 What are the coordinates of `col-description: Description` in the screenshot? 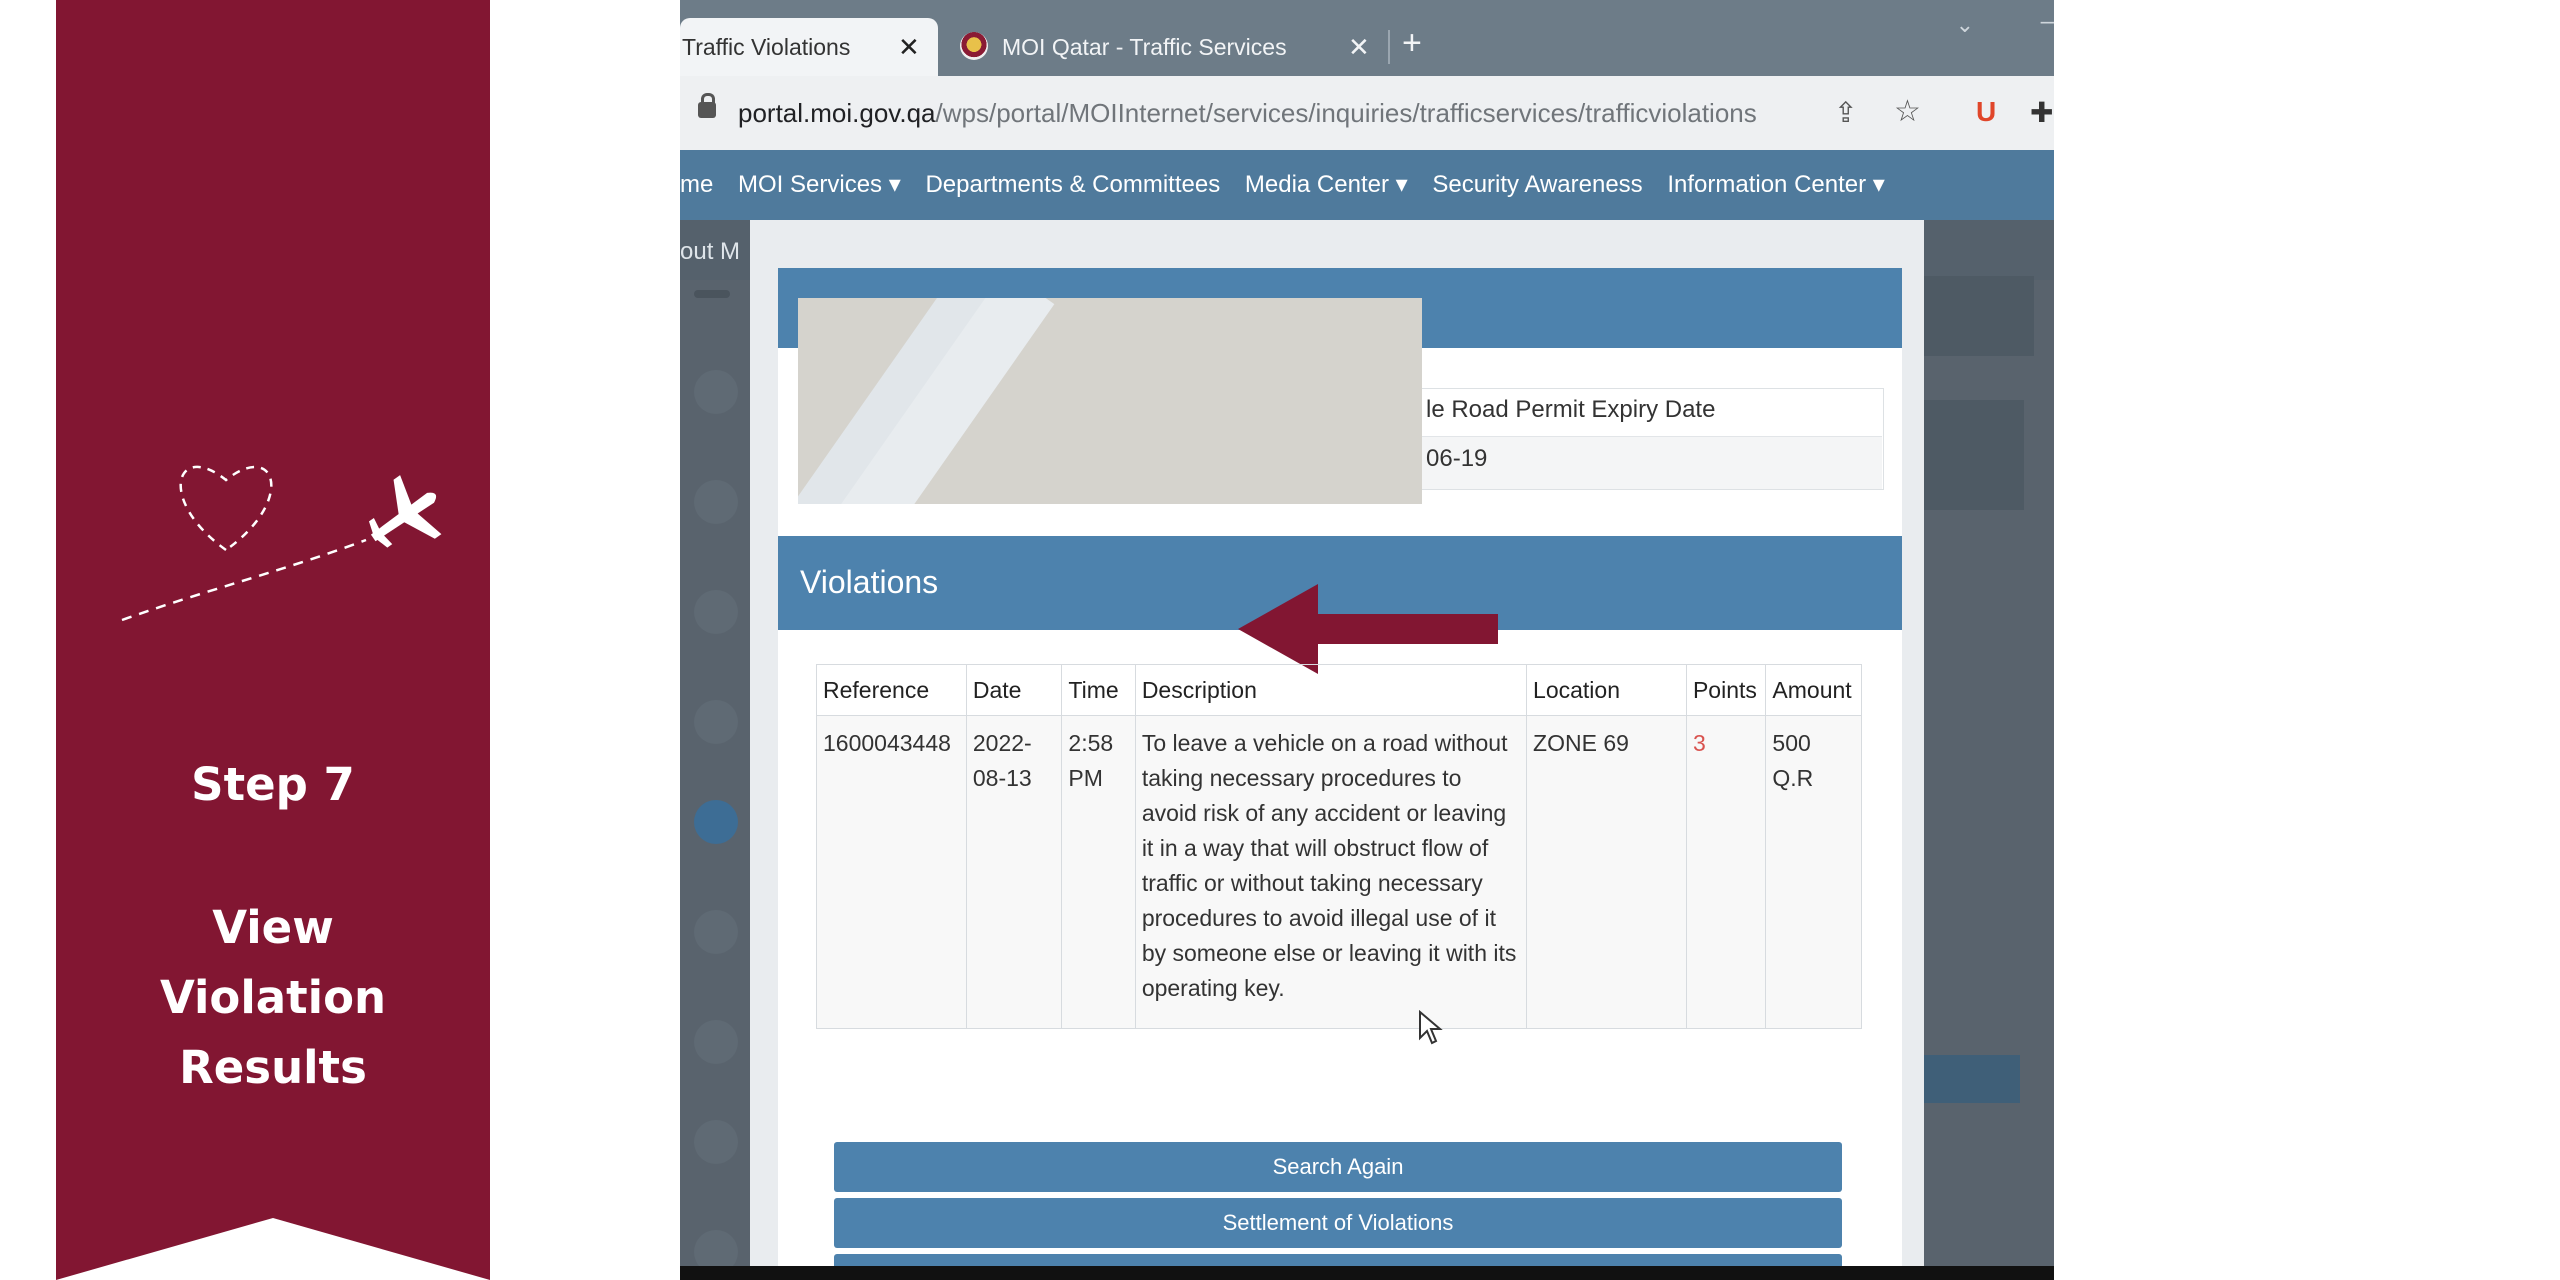 It's located at (1331, 690).